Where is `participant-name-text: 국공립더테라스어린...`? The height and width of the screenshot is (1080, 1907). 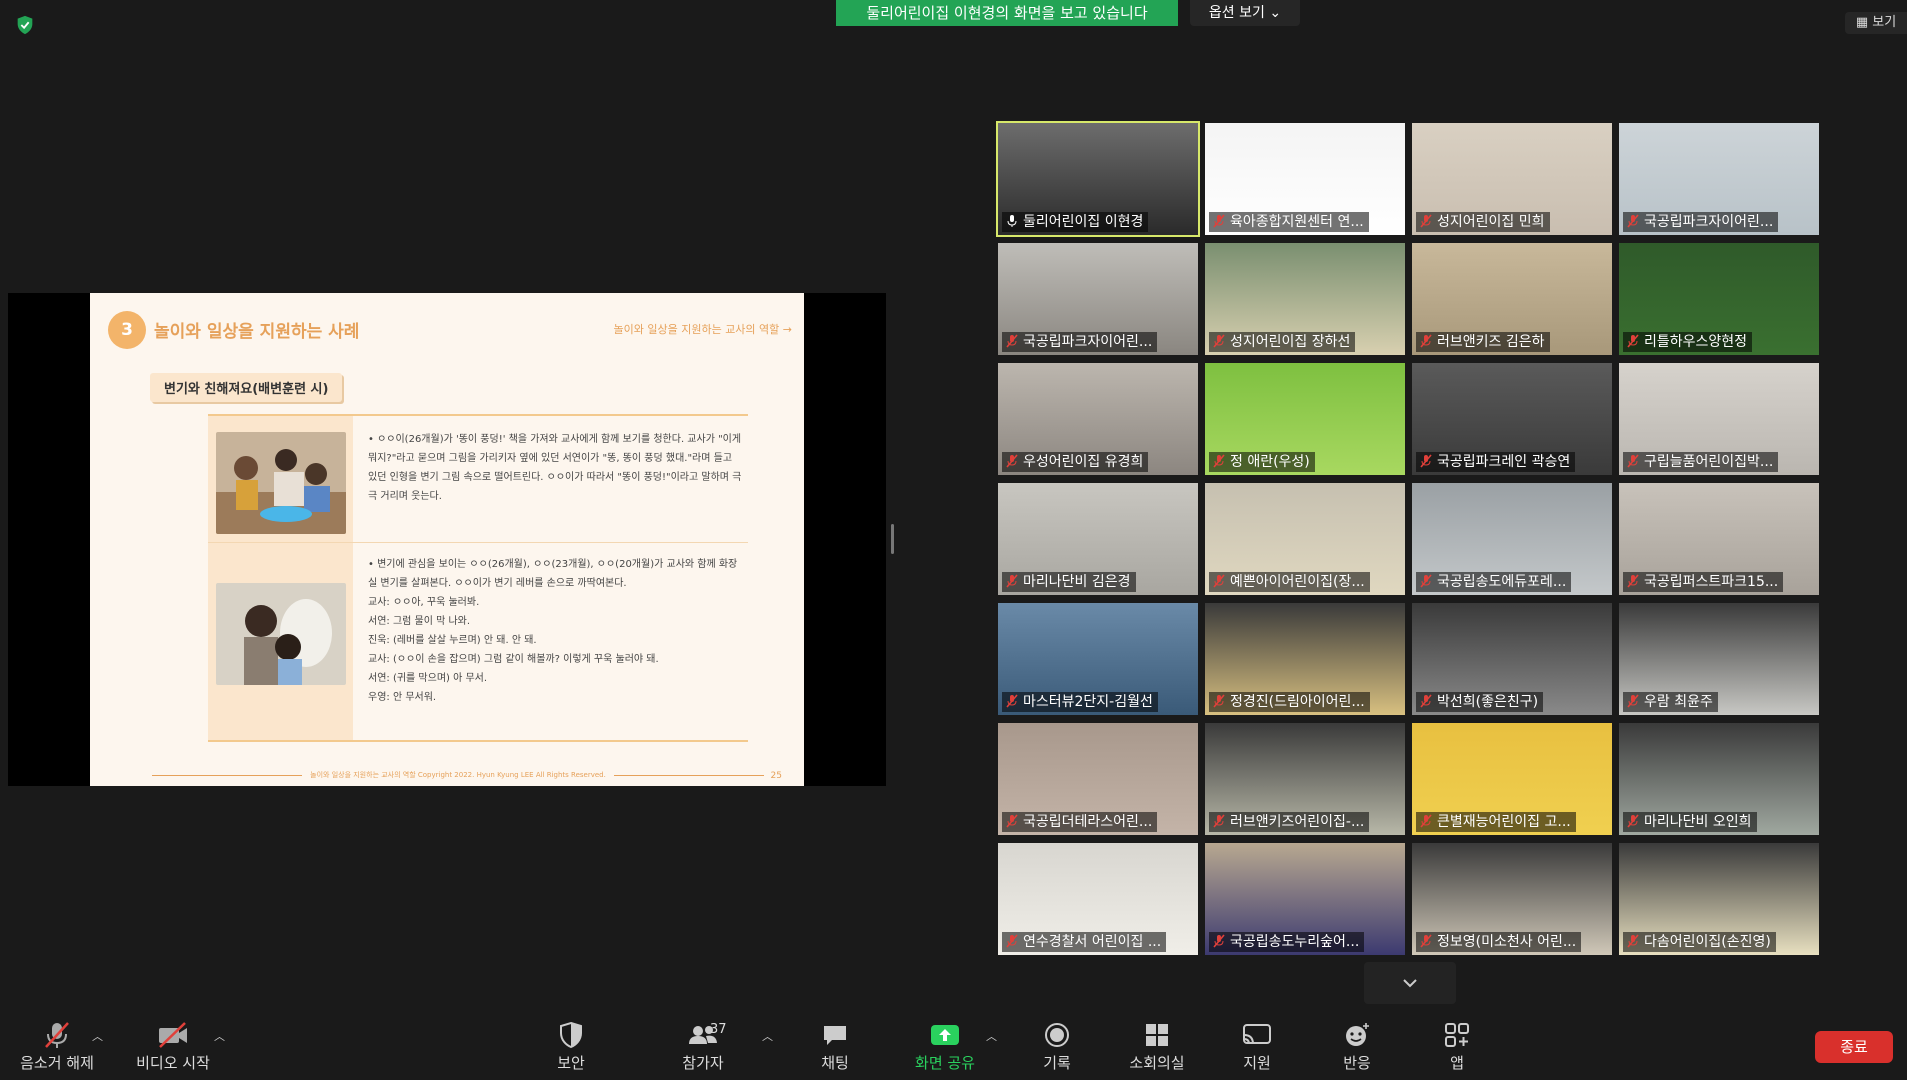 participant-name-text: 국공립더테라스어린... is located at coordinates (1088, 822).